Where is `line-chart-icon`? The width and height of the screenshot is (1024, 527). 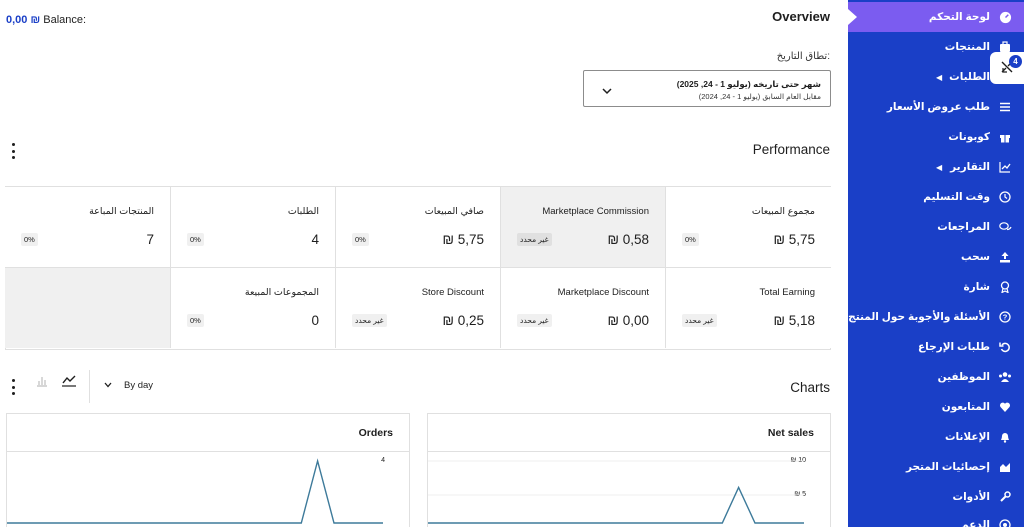
line-chart-icon is located at coordinates (69, 382).